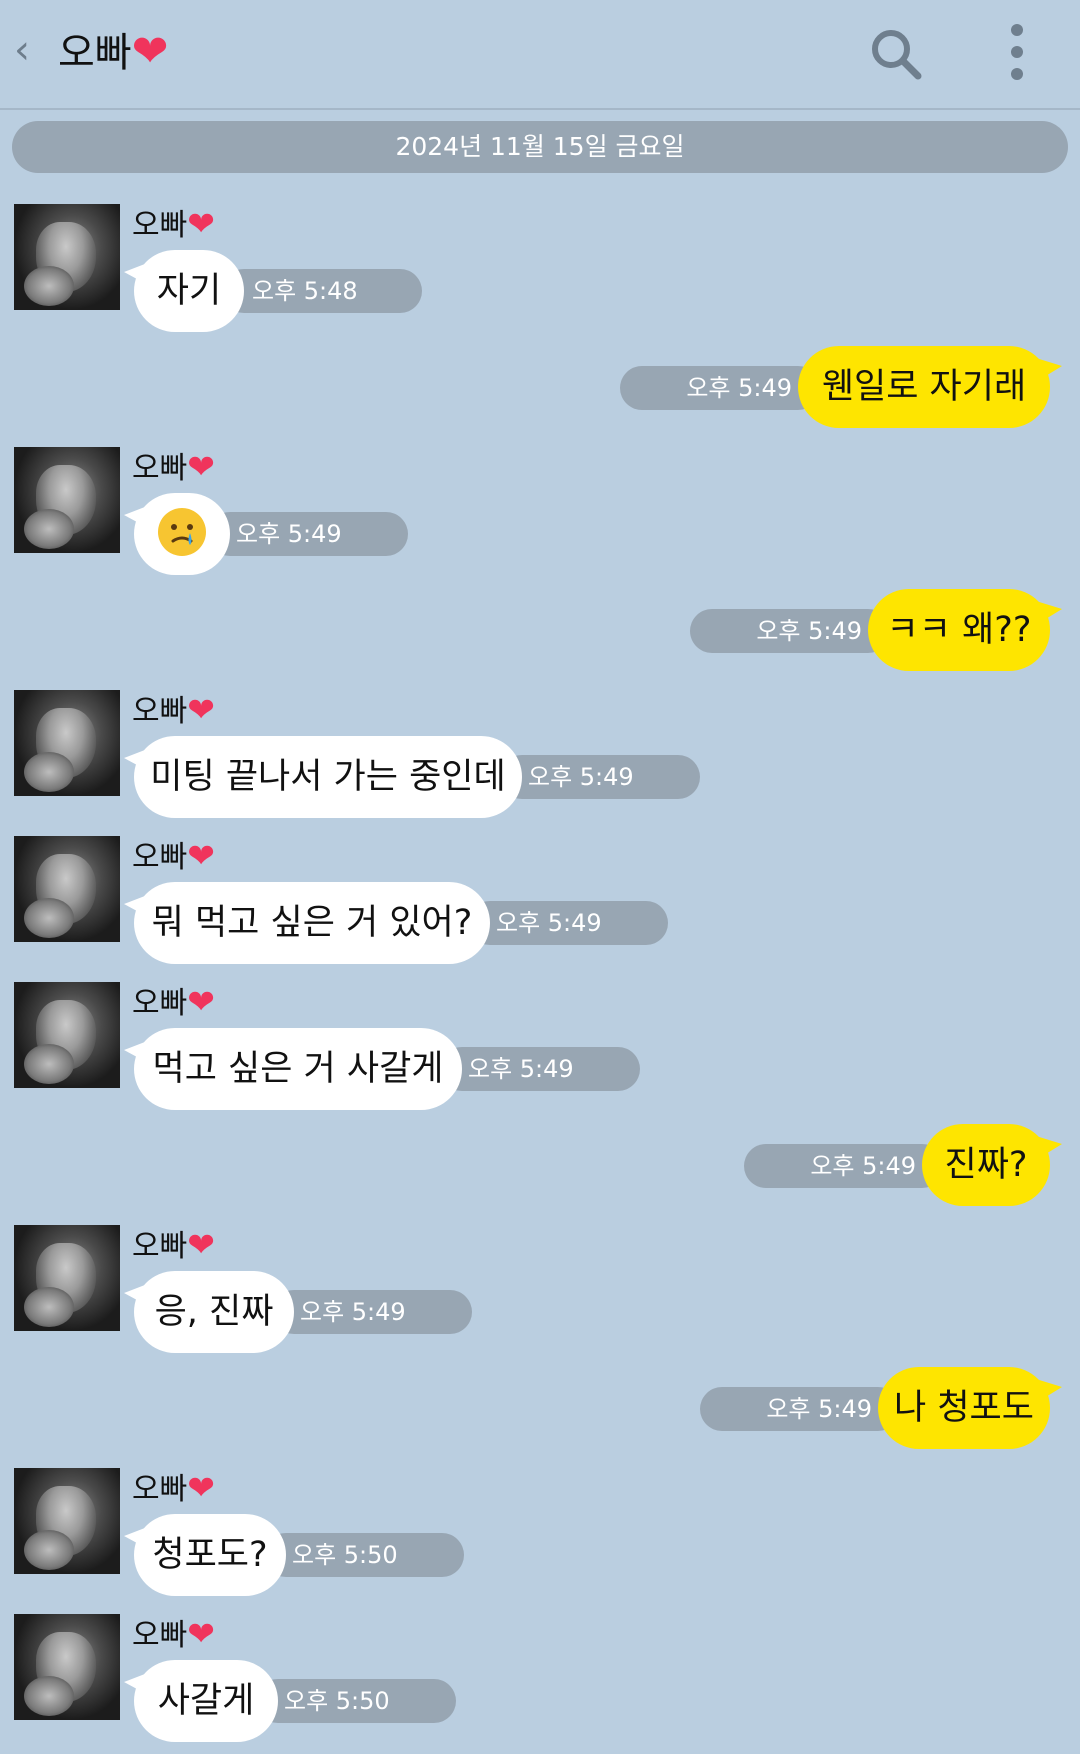 The image size is (1080, 1754). What do you see at coordinates (540, 55) in the screenshot?
I see `chat-header: ‹ 오빠❤` at bounding box center [540, 55].